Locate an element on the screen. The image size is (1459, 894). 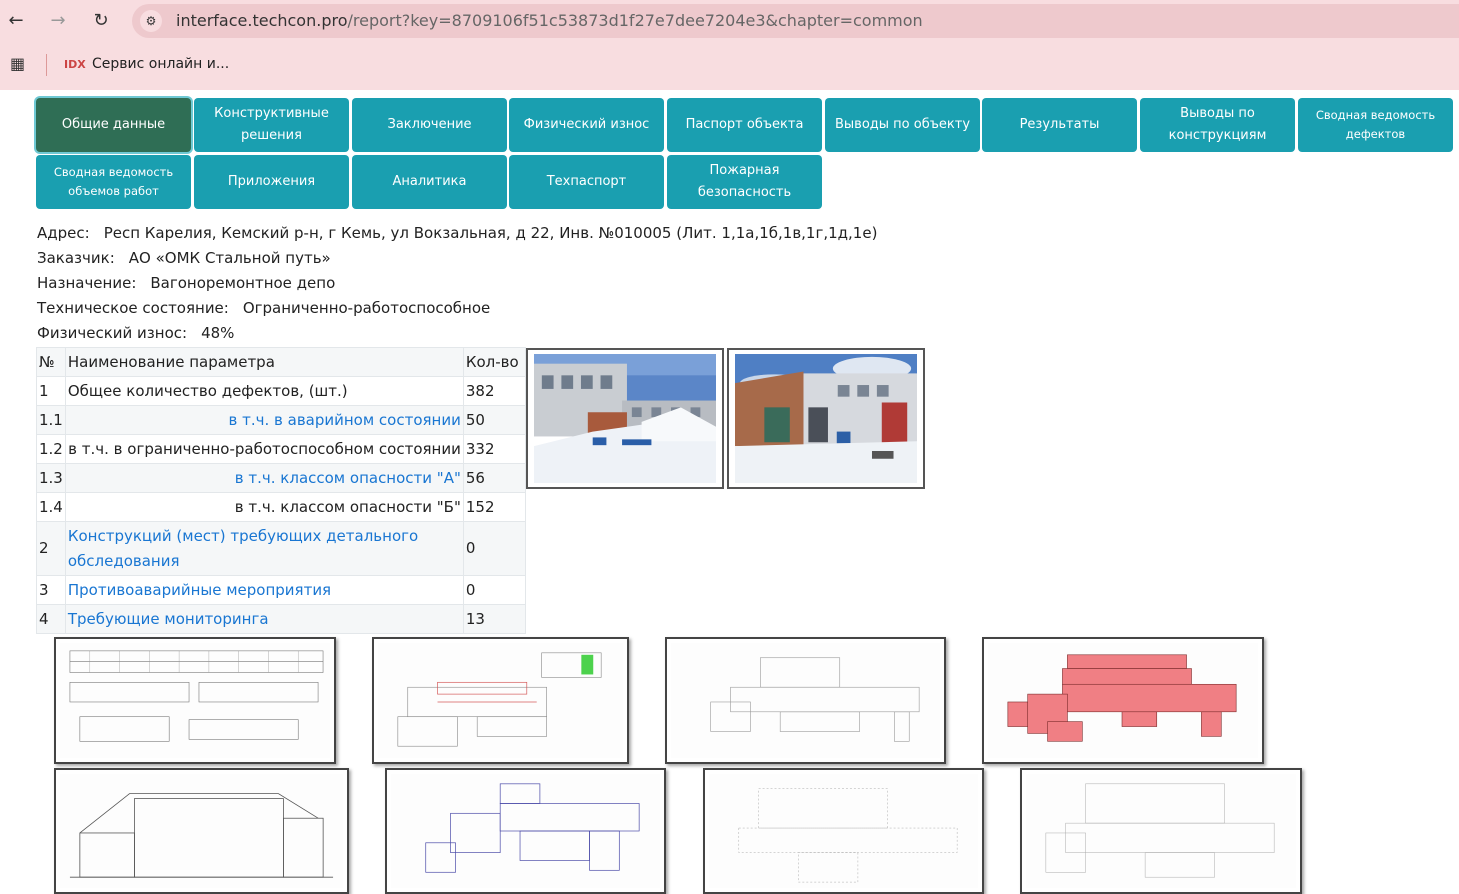
table-row: 1.4 в т.ч. классом опасности "Б" 152 is located at coordinates (281, 507).